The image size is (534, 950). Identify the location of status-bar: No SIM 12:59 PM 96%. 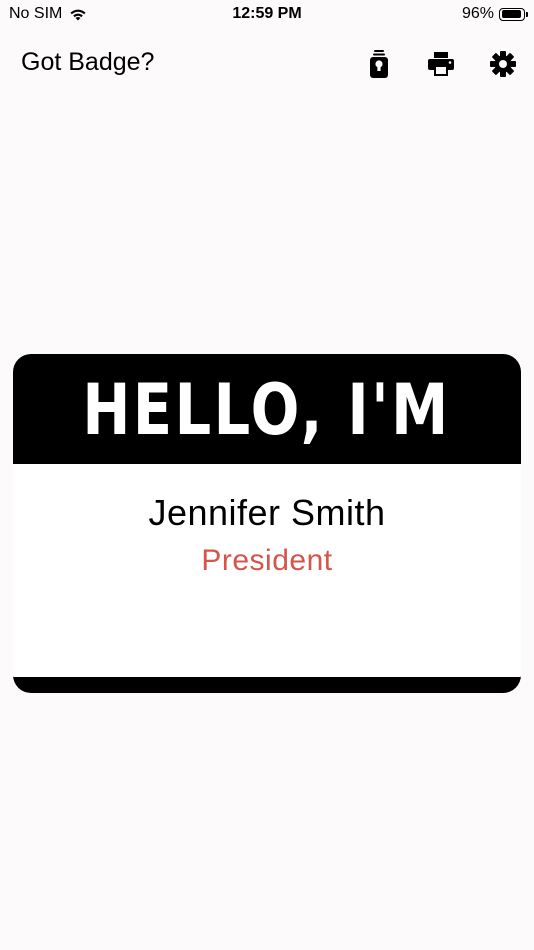
(267, 15).